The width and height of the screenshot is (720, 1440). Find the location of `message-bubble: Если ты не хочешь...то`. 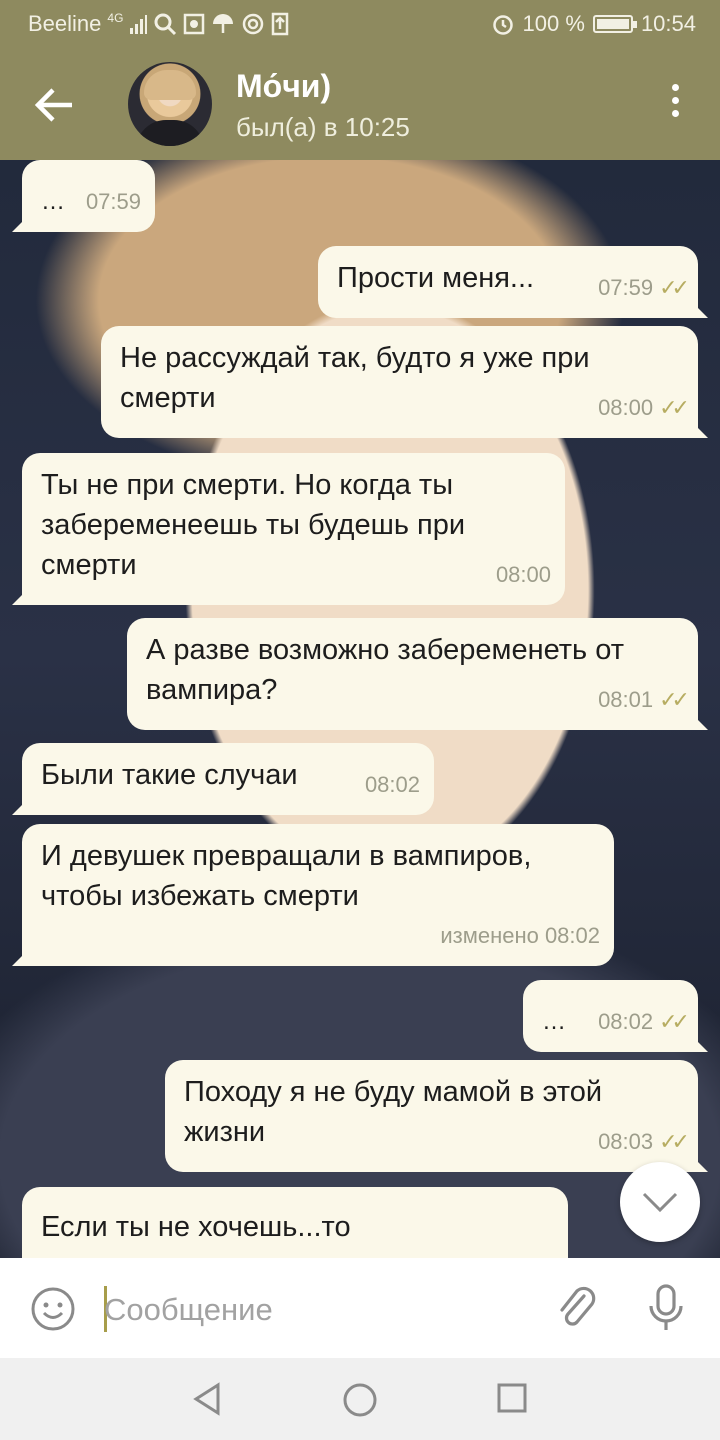

message-bubble: Если ты не хочешь...то is located at coordinates (295, 1222).